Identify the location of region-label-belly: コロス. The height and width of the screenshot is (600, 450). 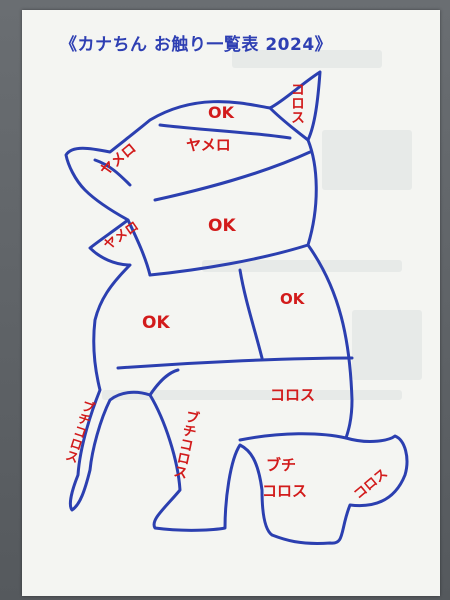
(293, 395).